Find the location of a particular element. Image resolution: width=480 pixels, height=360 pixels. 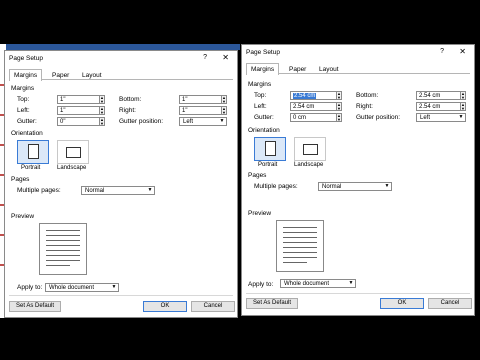

right-margin-value: 2.54 cm is located at coordinates (430, 107).